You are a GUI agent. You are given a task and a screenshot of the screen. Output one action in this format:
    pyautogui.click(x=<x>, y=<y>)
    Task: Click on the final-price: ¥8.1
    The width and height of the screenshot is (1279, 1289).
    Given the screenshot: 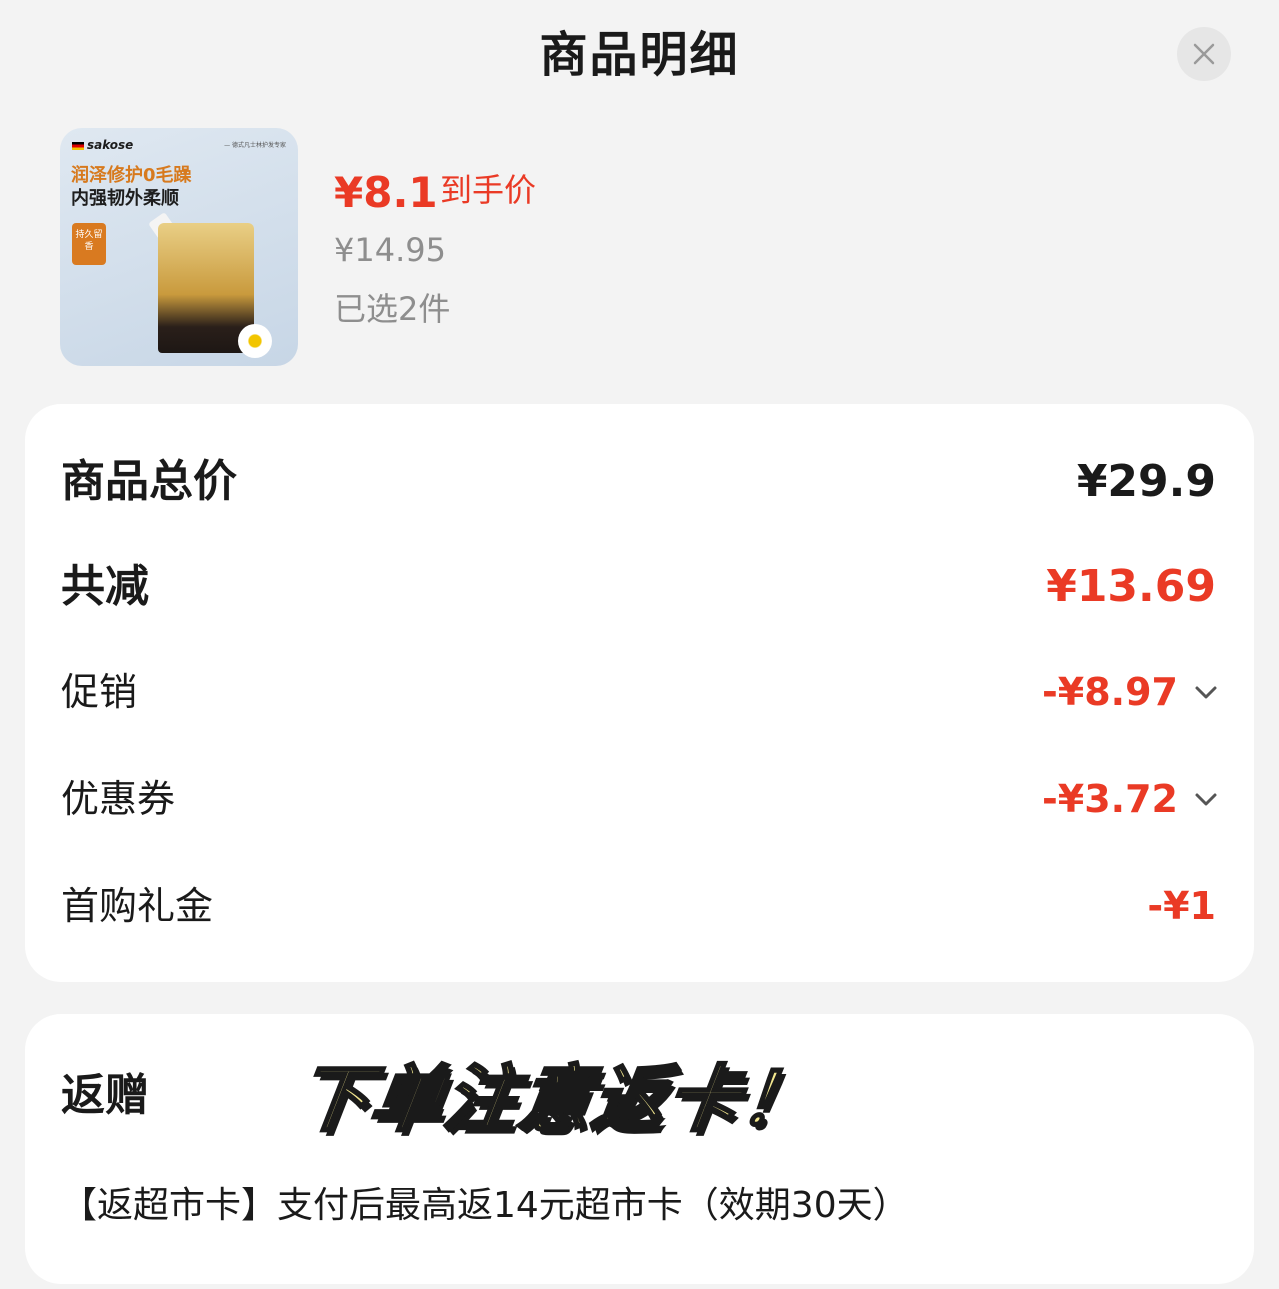 What is the action you would take?
    pyautogui.click(x=386, y=192)
    